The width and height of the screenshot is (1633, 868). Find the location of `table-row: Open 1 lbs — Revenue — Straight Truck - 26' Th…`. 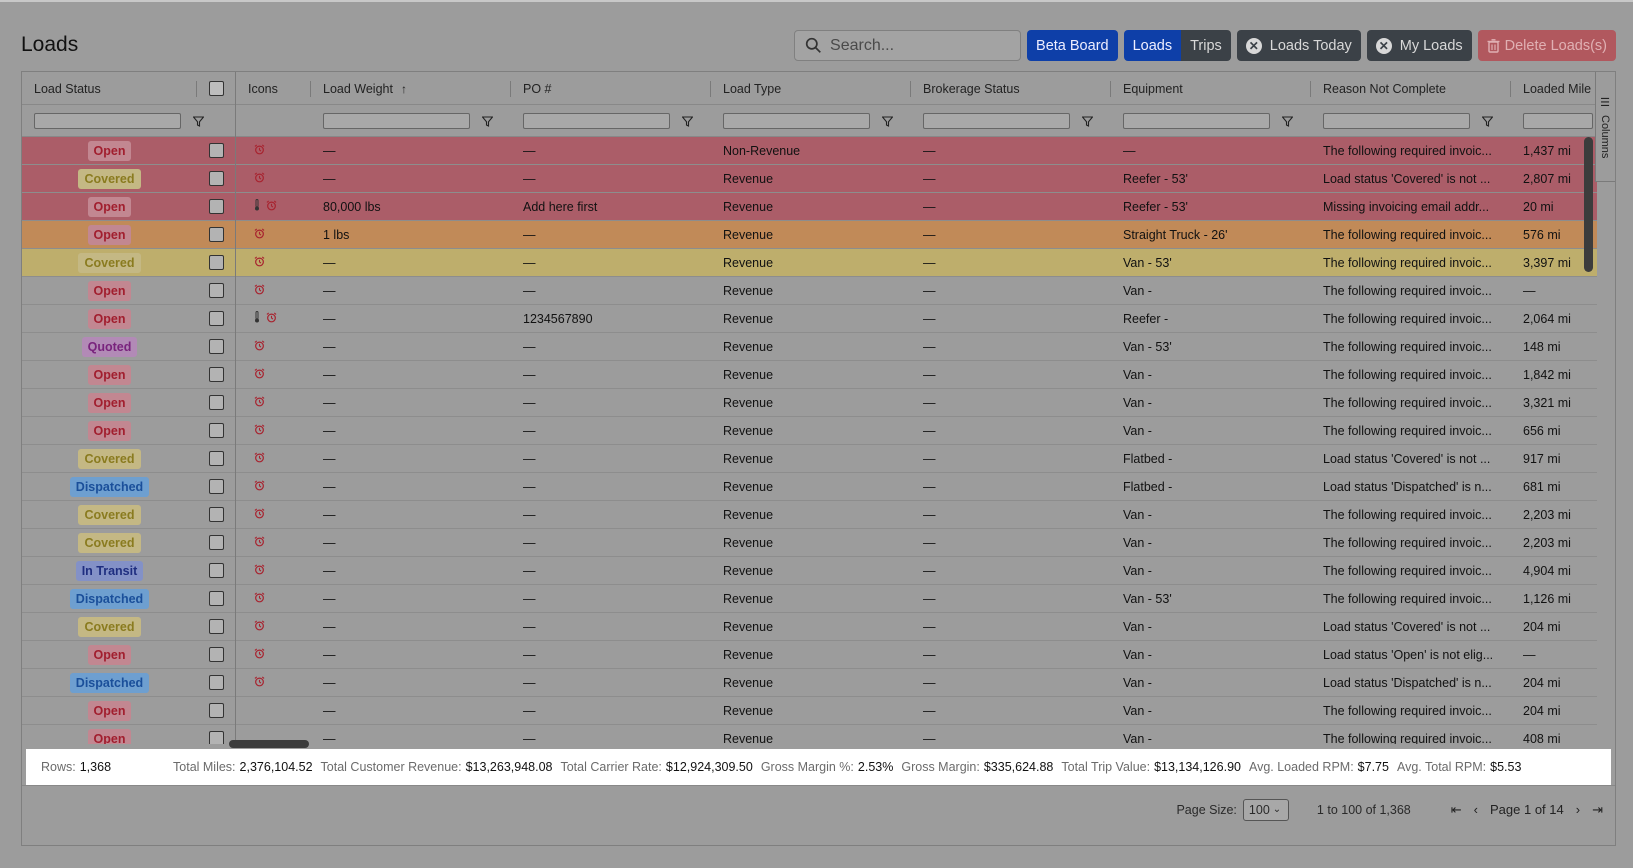

table-row: Open 1 lbs — Revenue — Straight Truck - 26' Th… is located at coordinates (809, 234).